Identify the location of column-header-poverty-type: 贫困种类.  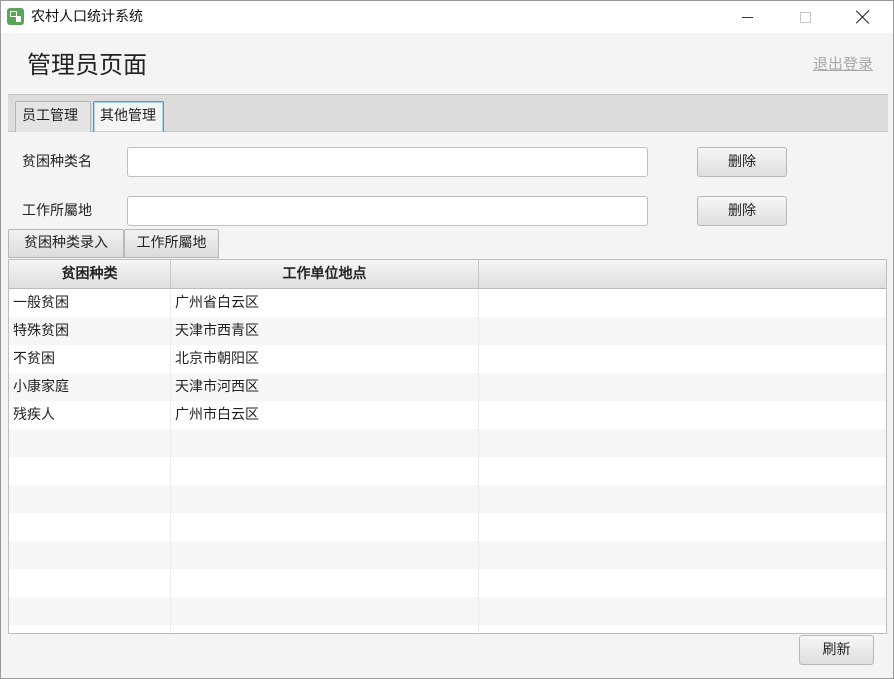
(90, 274).